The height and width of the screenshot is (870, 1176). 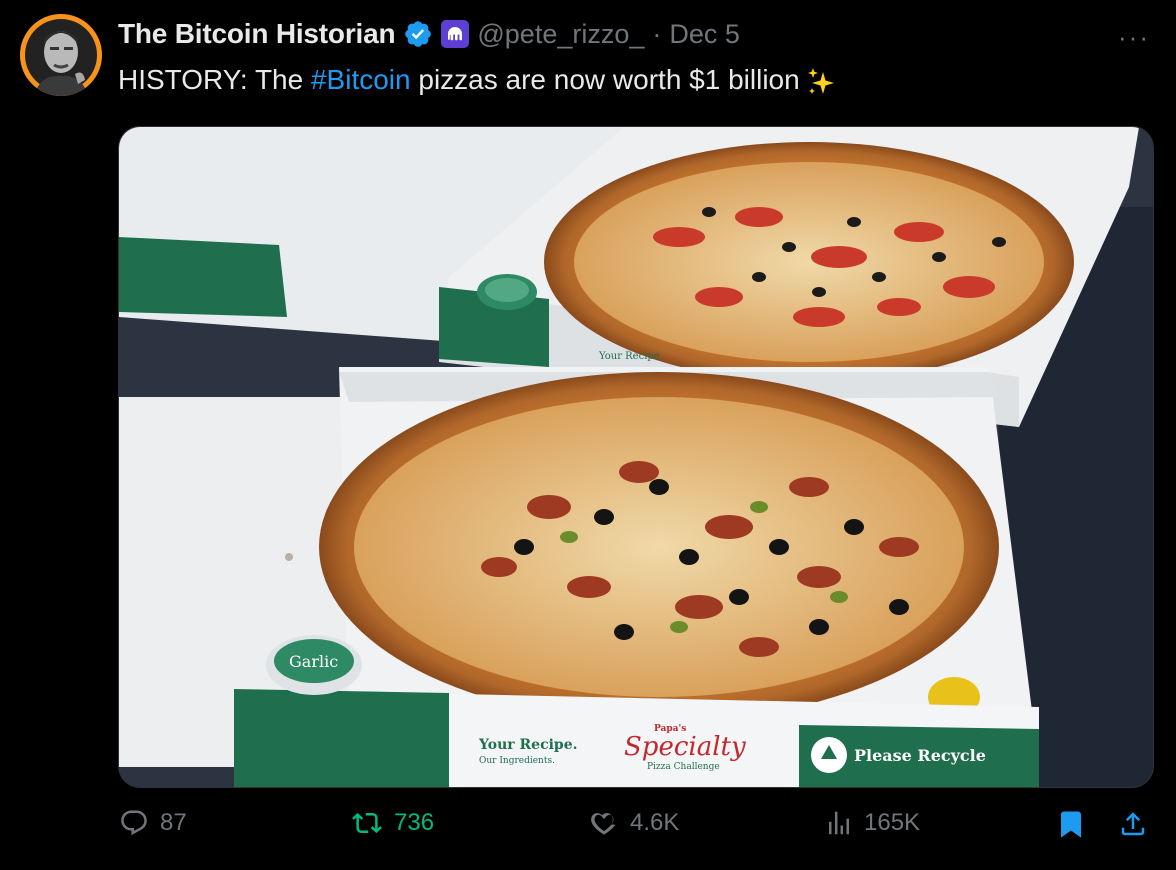 What do you see at coordinates (313, 661) in the screenshot?
I see `garlic-cup-label: Garlic` at bounding box center [313, 661].